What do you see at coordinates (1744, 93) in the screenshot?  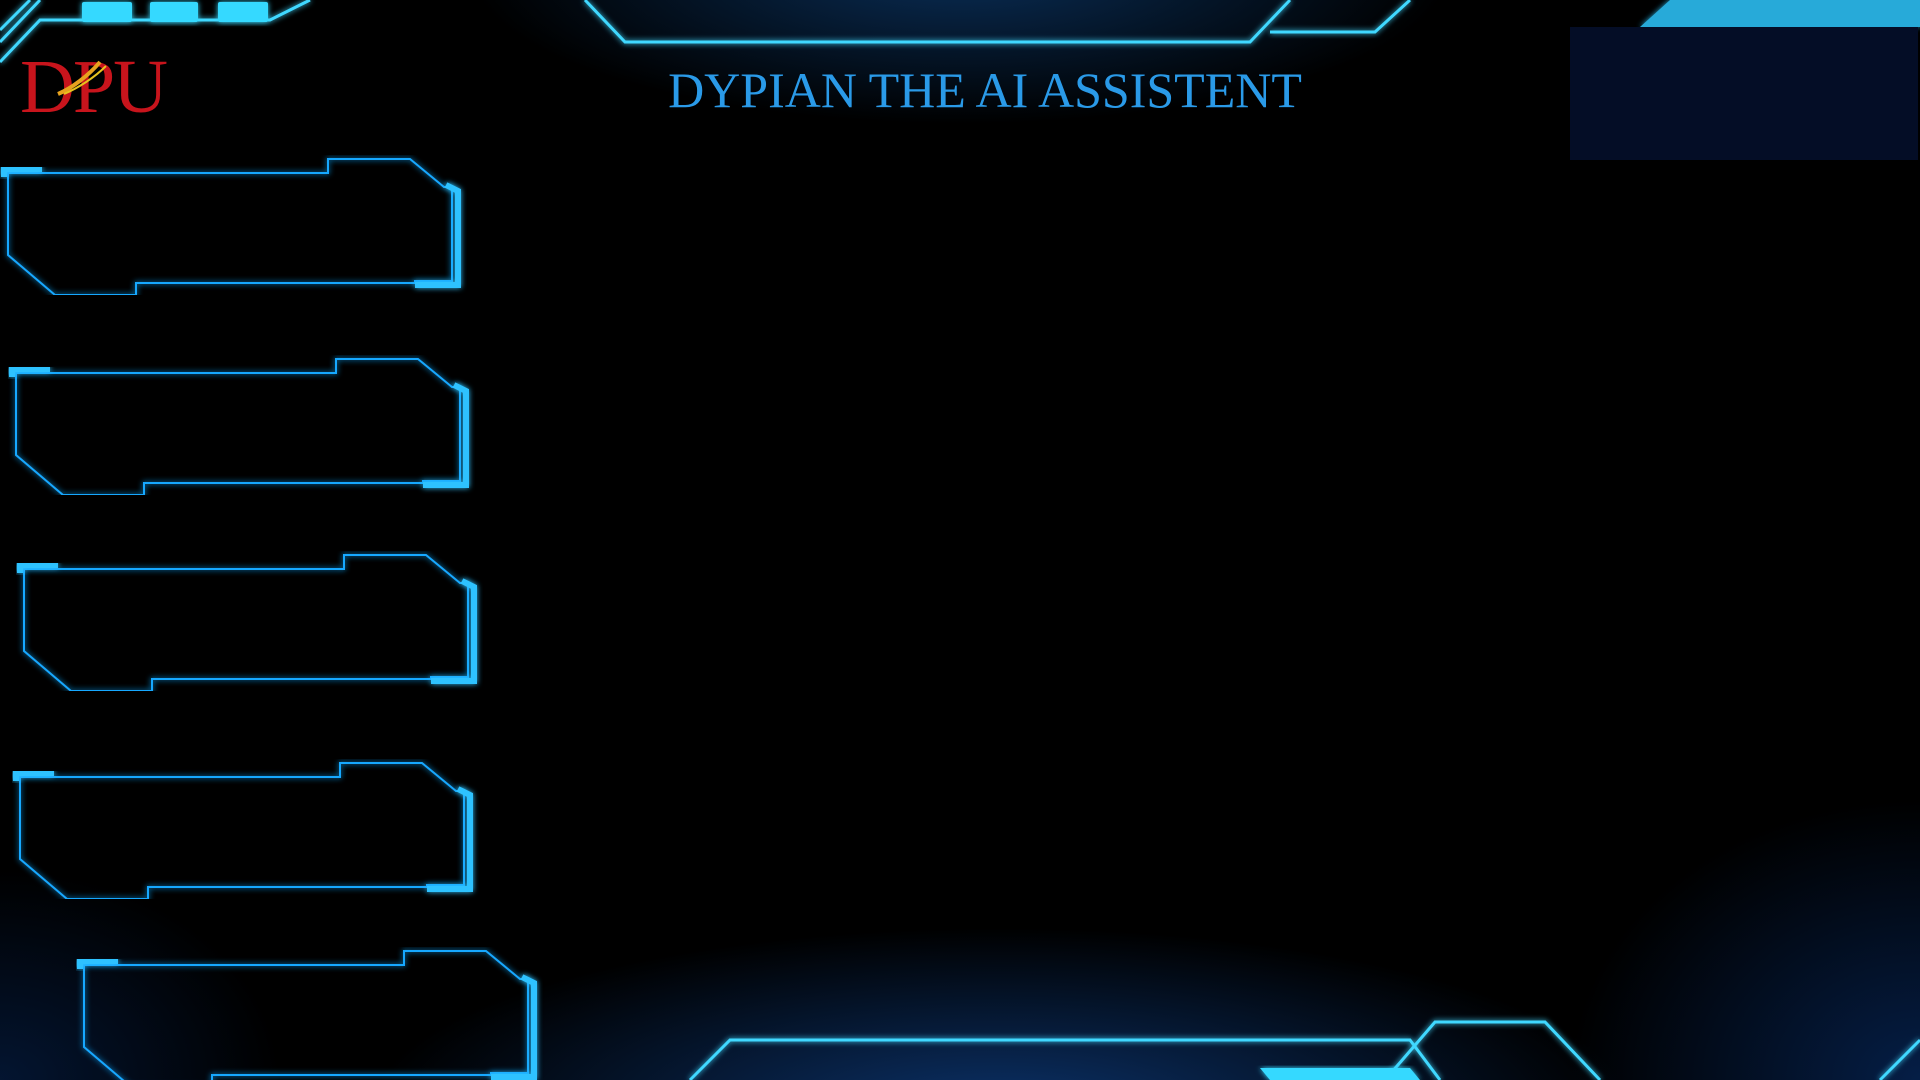 I see `camera-panel` at bounding box center [1744, 93].